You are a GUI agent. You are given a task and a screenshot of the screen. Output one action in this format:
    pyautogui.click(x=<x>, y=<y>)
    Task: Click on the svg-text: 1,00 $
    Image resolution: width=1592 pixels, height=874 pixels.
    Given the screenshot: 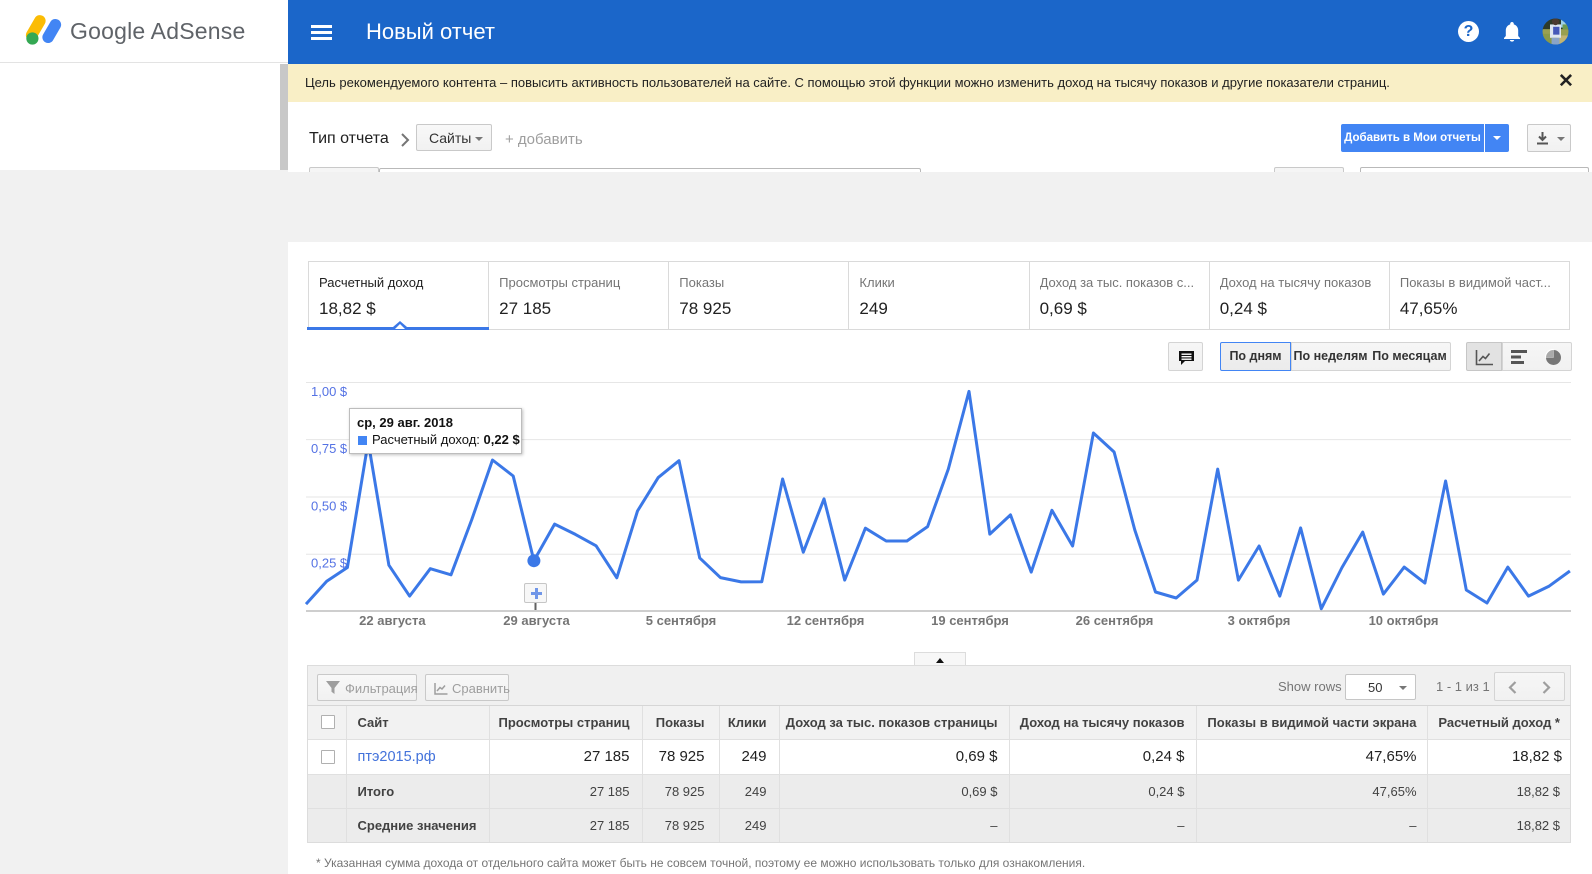 What is the action you would take?
    pyautogui.click(x=329, y=391)
    